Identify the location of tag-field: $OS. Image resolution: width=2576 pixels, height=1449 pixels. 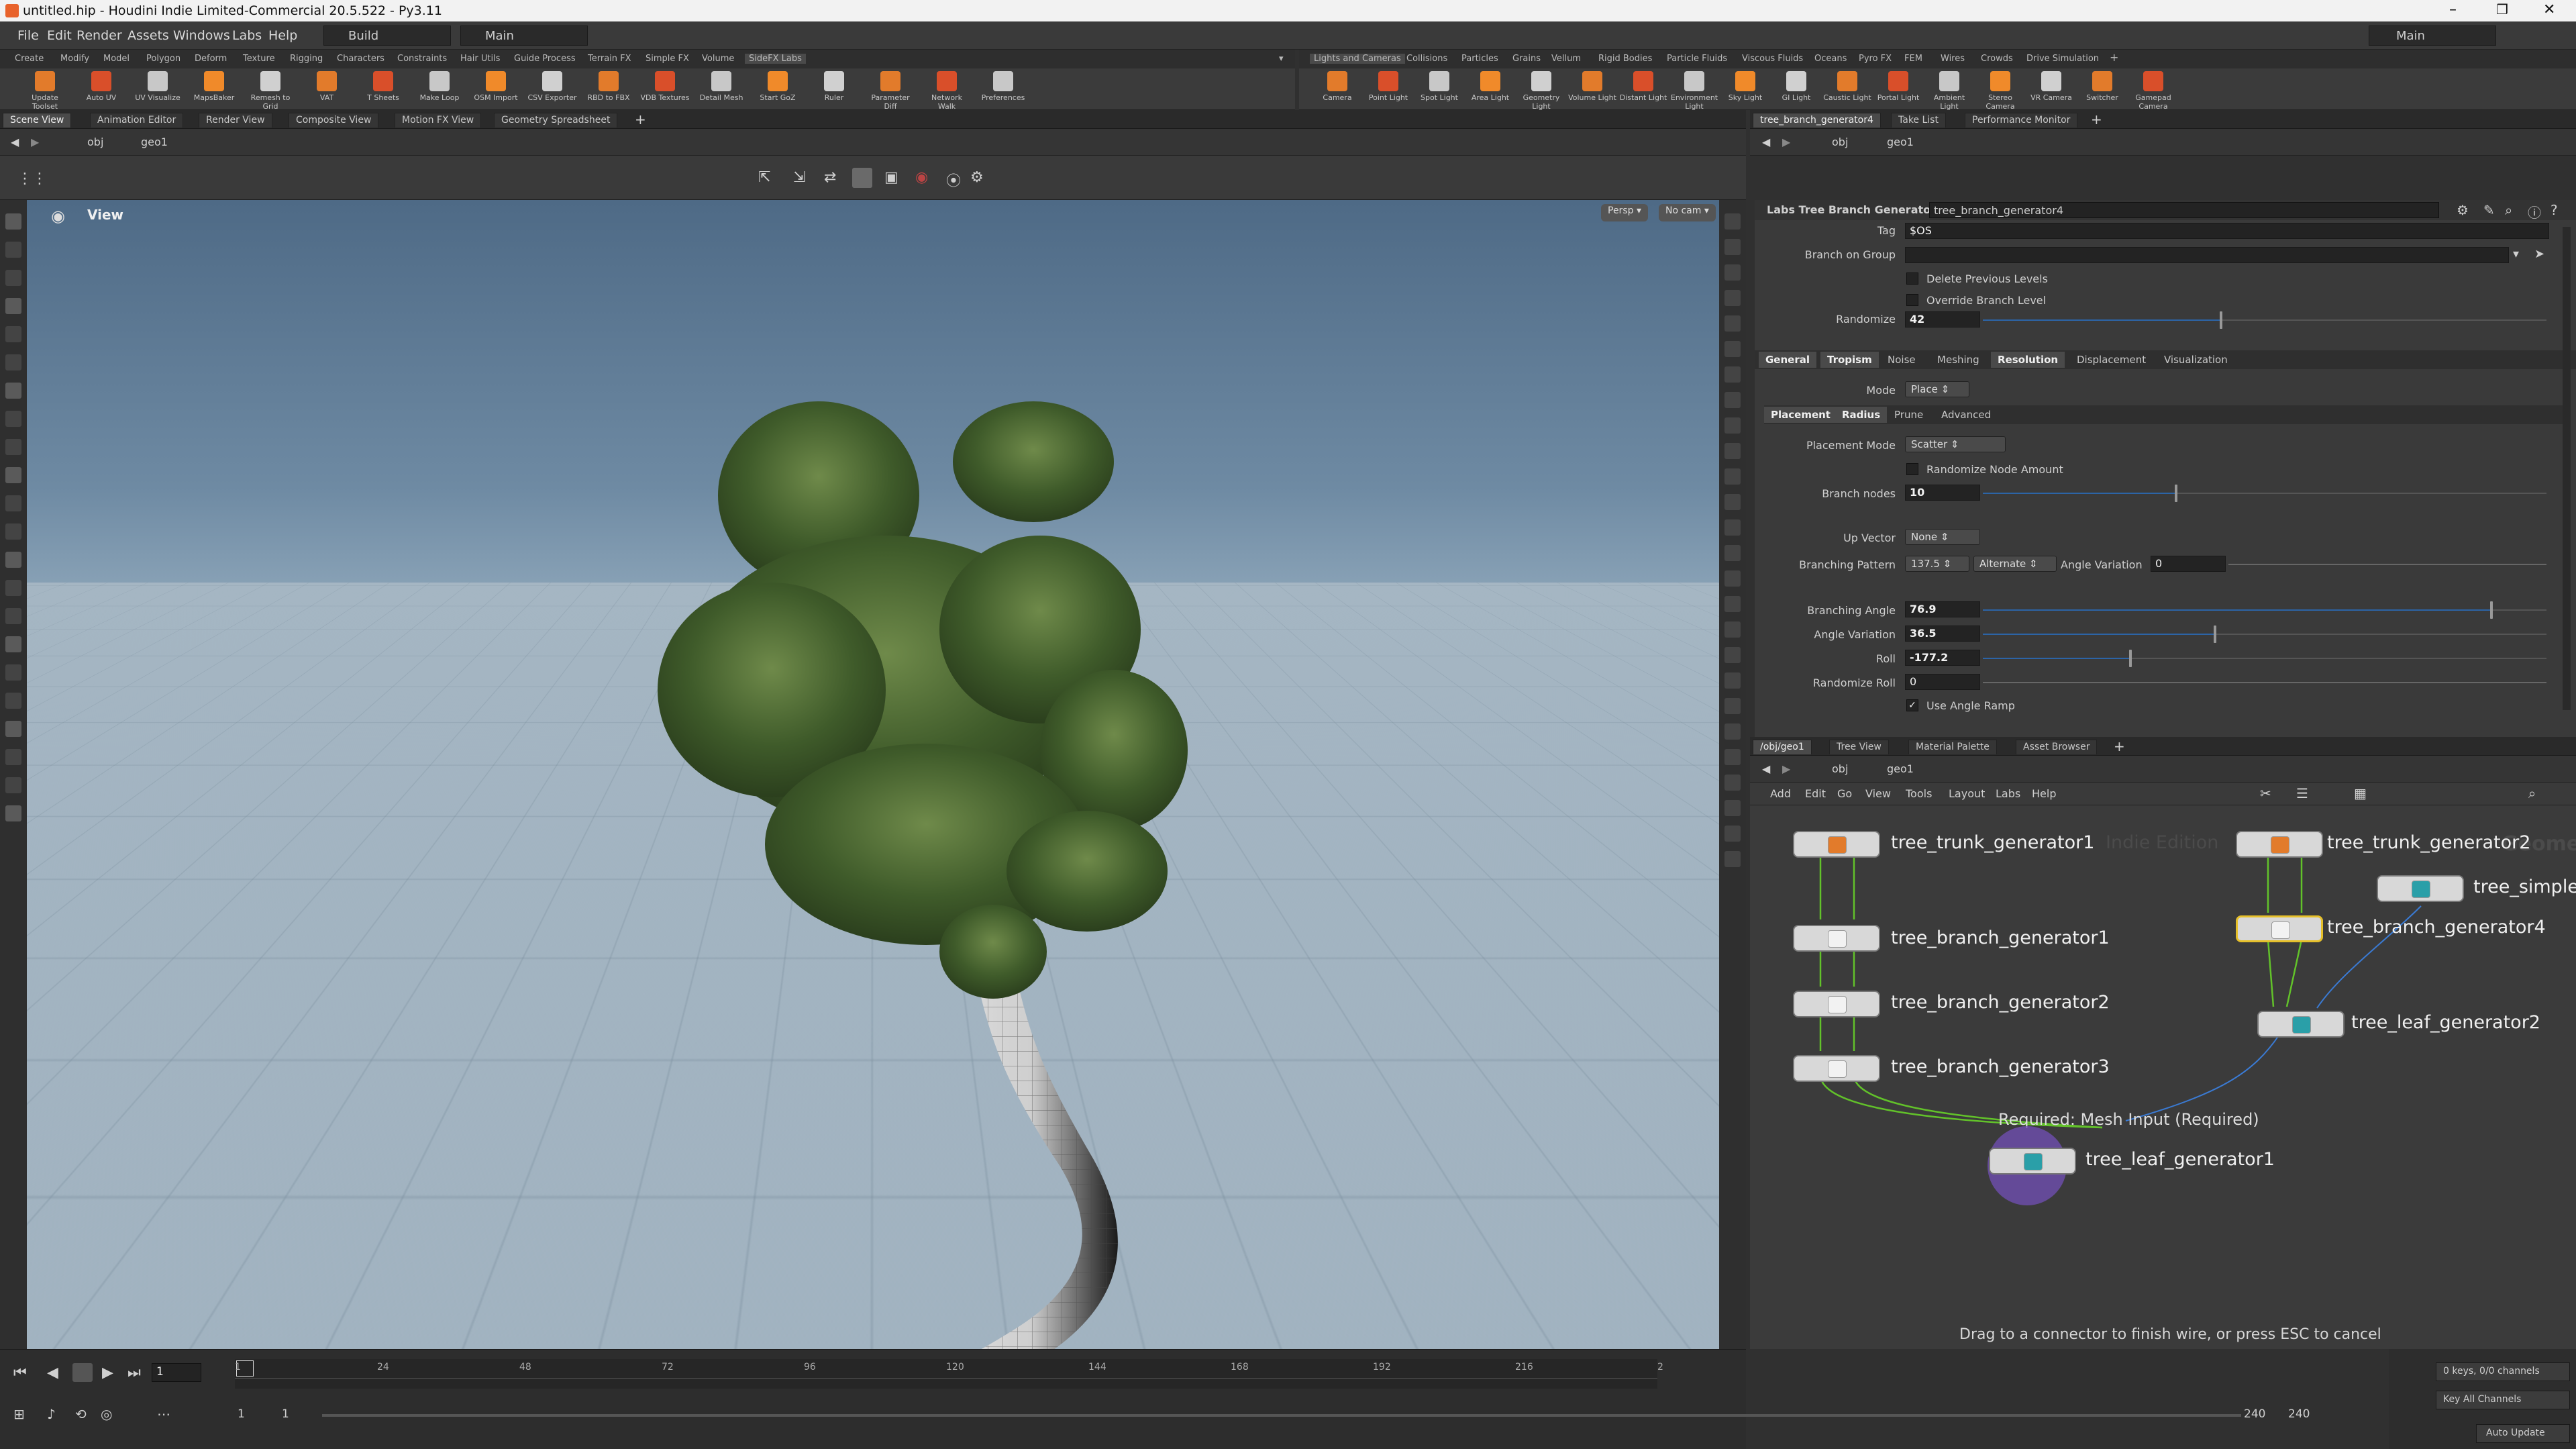
(2227, 231).